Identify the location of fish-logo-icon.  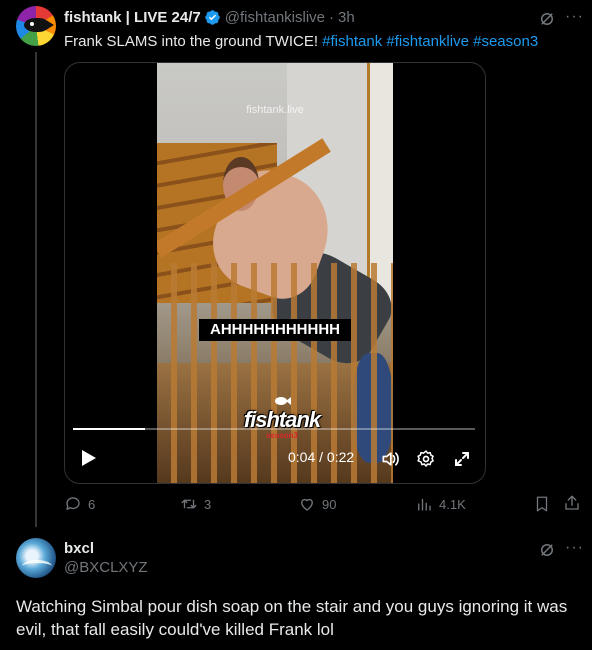
(283, 401).